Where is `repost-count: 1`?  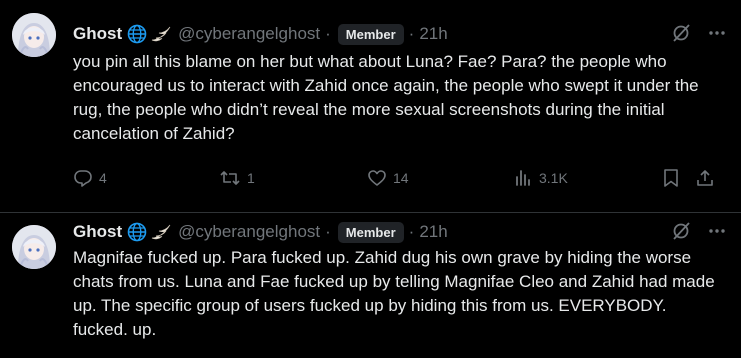
repost-count: 1 is located at coordinates (251, 178).